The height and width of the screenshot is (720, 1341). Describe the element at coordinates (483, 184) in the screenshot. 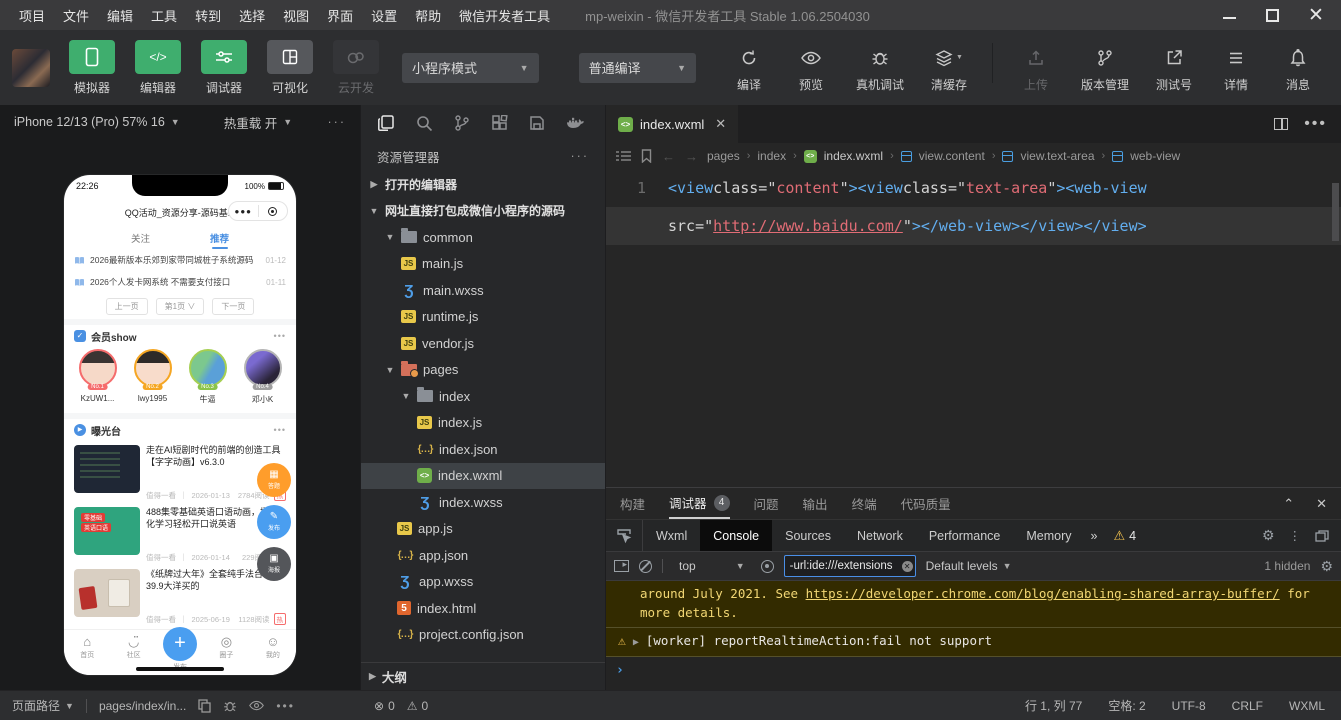

I see `open-editors-section: ▶ 打开的编辑器` at that location.